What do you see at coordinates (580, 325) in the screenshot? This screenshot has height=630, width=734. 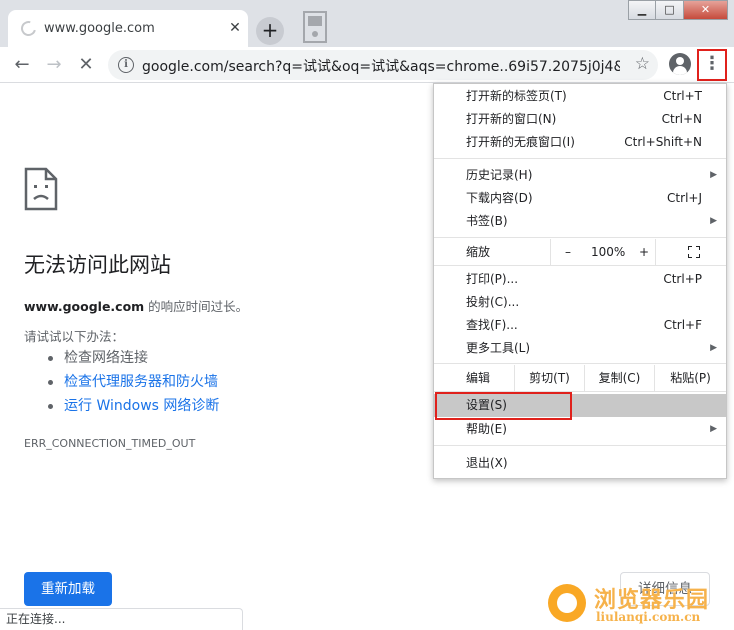 I see `menu-item-find: 查找(F)... Ctrl+F` at bounding box center [580, 325].